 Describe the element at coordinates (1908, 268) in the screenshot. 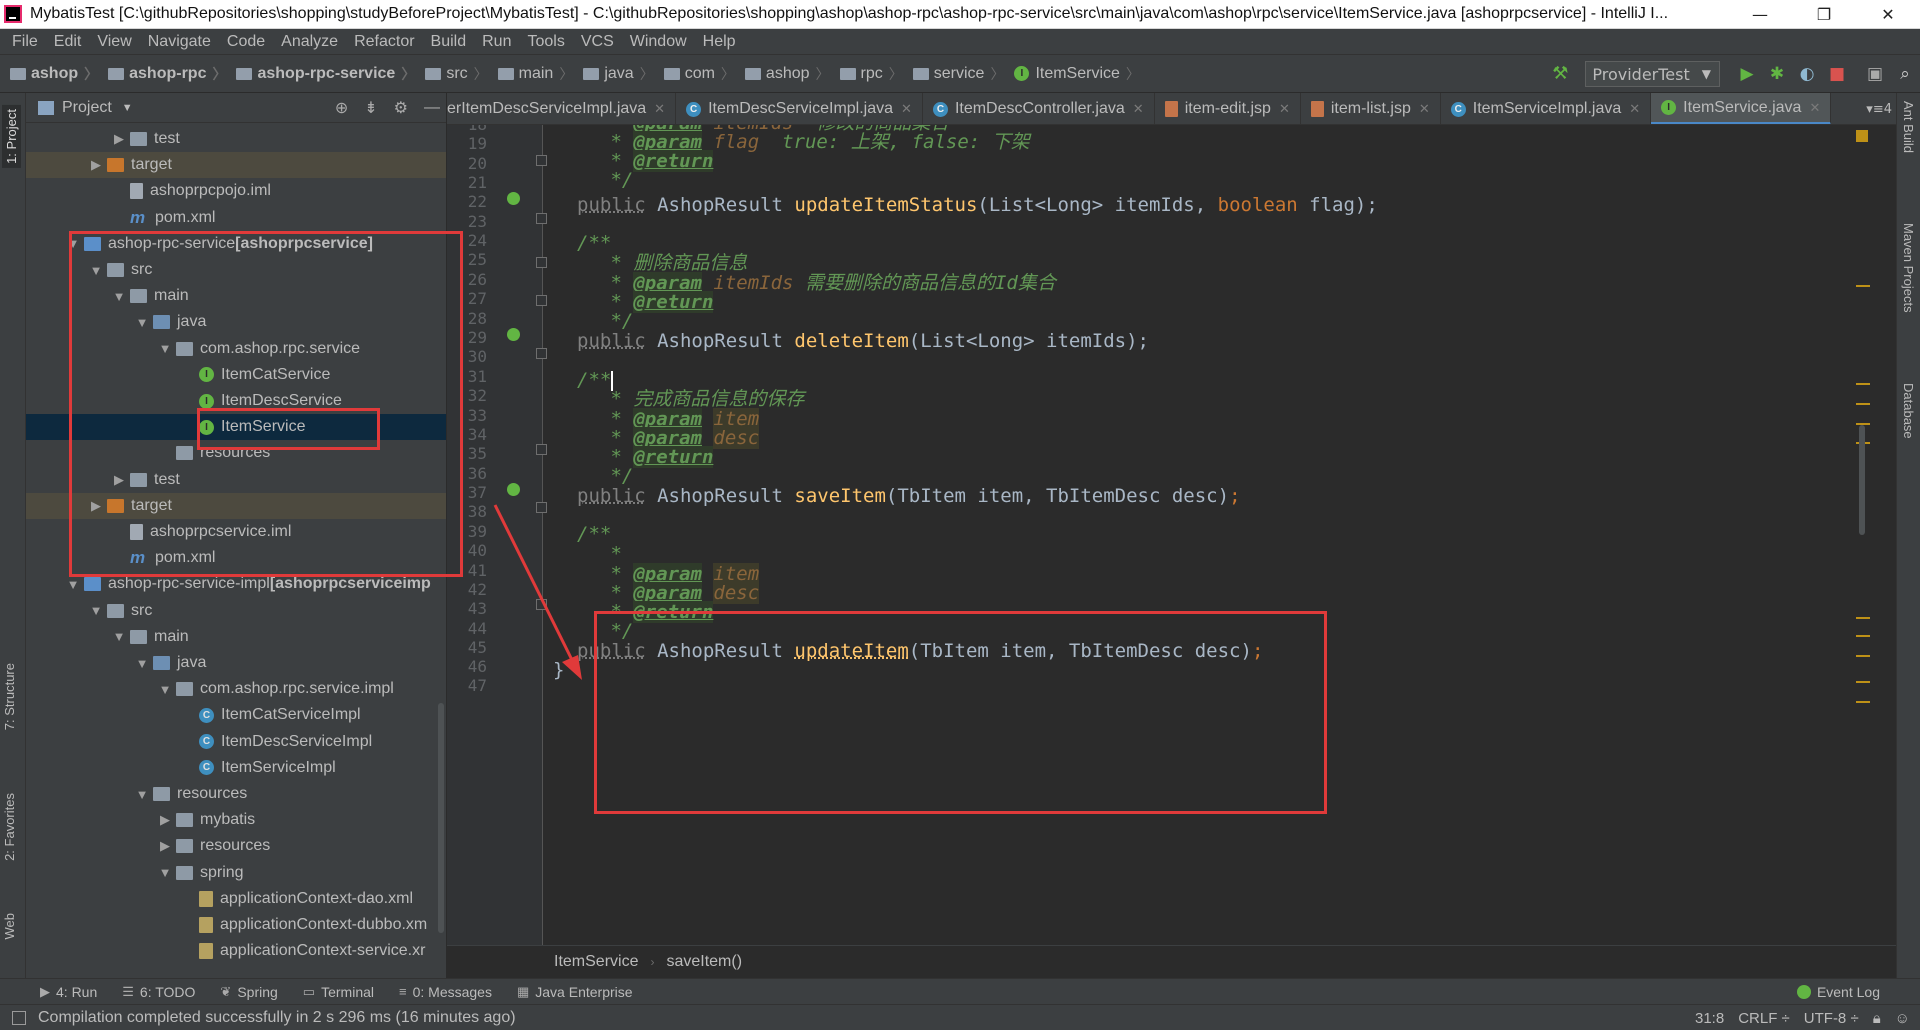

I see `tool-tab-maven-projects: Maven Projects` at that location.